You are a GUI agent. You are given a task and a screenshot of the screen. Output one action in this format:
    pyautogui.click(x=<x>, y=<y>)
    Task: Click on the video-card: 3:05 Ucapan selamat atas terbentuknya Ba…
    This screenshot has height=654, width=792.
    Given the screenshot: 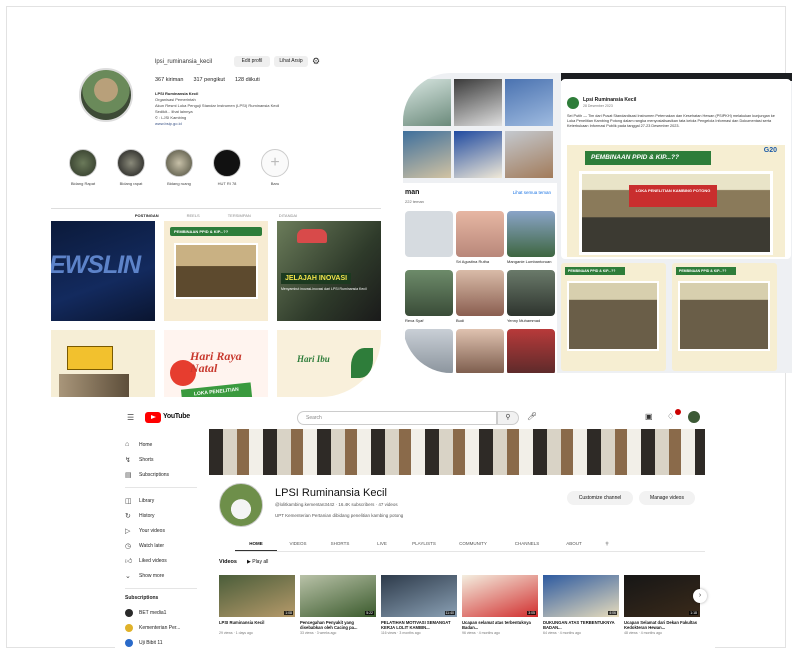 What is the action you would take?
    pyautogui.click(x=500, y=605)
    